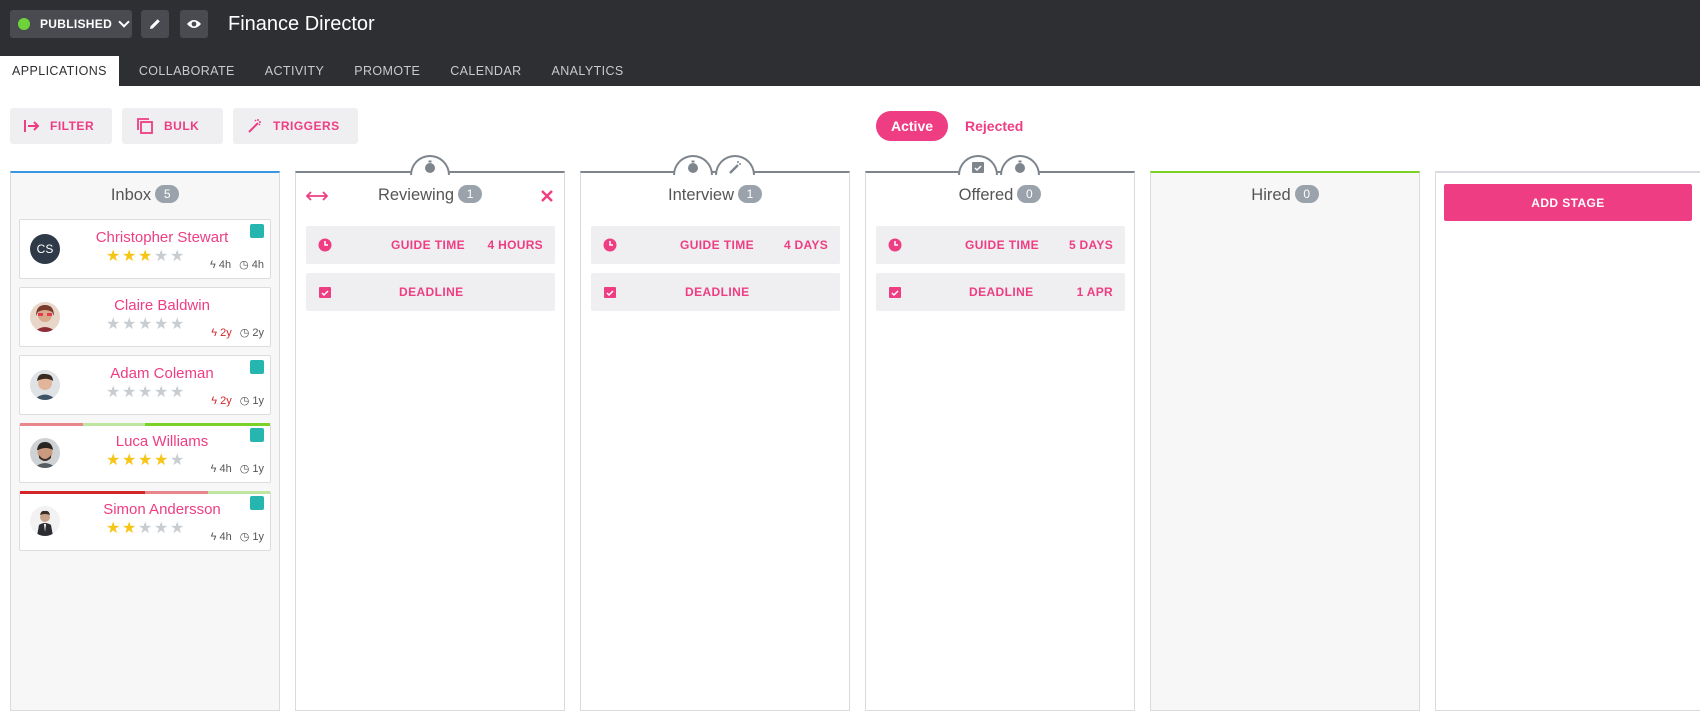  I want to click on candidate-meta: ϟ 4h ◷ 1y, so click(237, 469).